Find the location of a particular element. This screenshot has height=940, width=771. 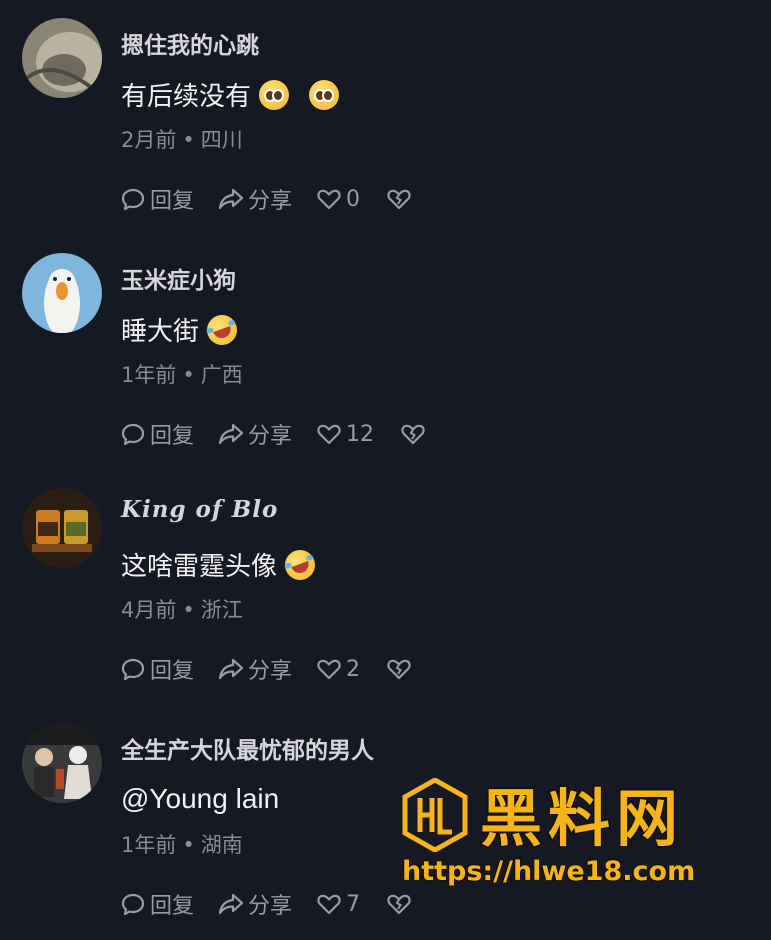

comment-text: @Young lain is located at coordinates (200, 799).